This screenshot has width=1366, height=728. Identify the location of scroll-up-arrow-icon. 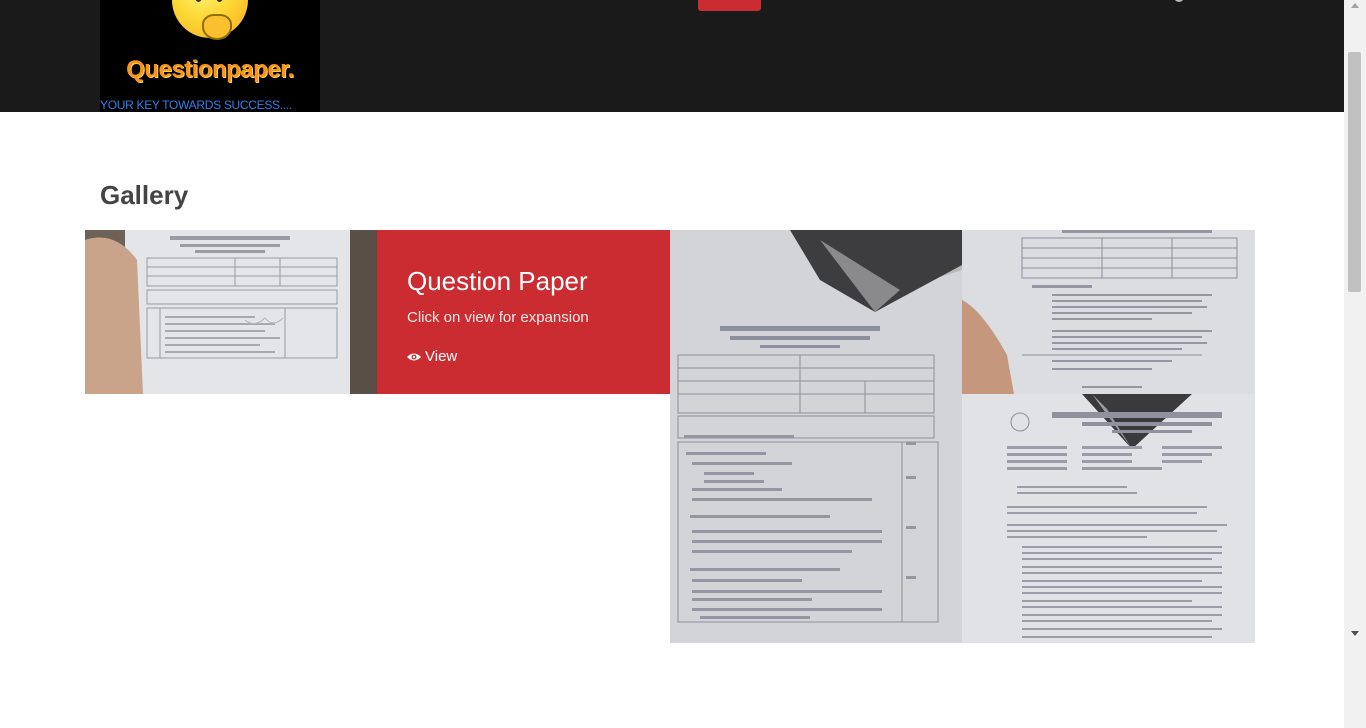
(1355, 5).